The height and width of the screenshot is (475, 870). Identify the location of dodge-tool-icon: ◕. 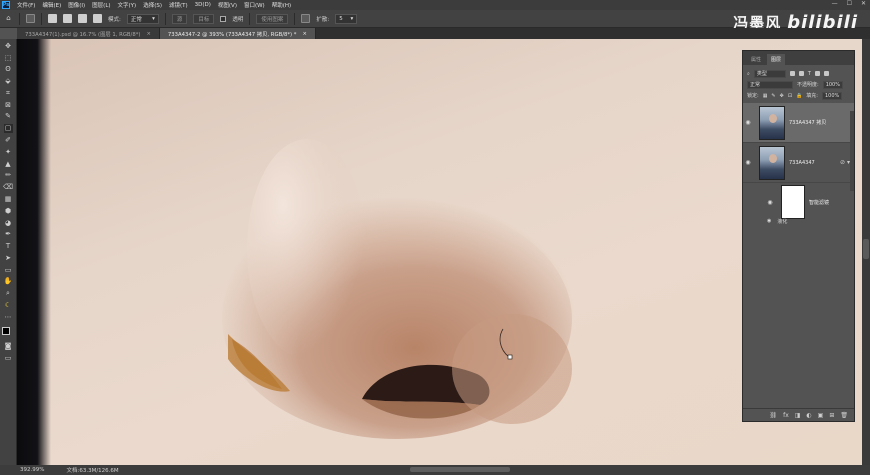
(8, 223).